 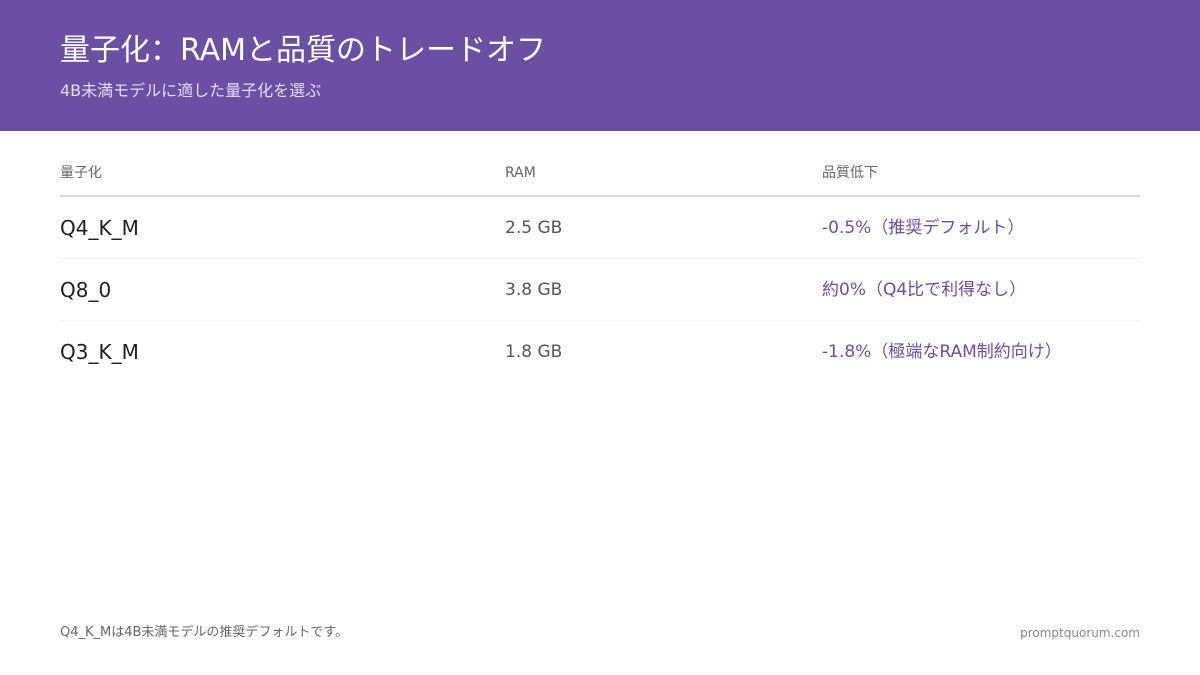 I want to click on quality-loss-cell: -0.5%（推奨デフォルト）, so click(x=923, y=228).